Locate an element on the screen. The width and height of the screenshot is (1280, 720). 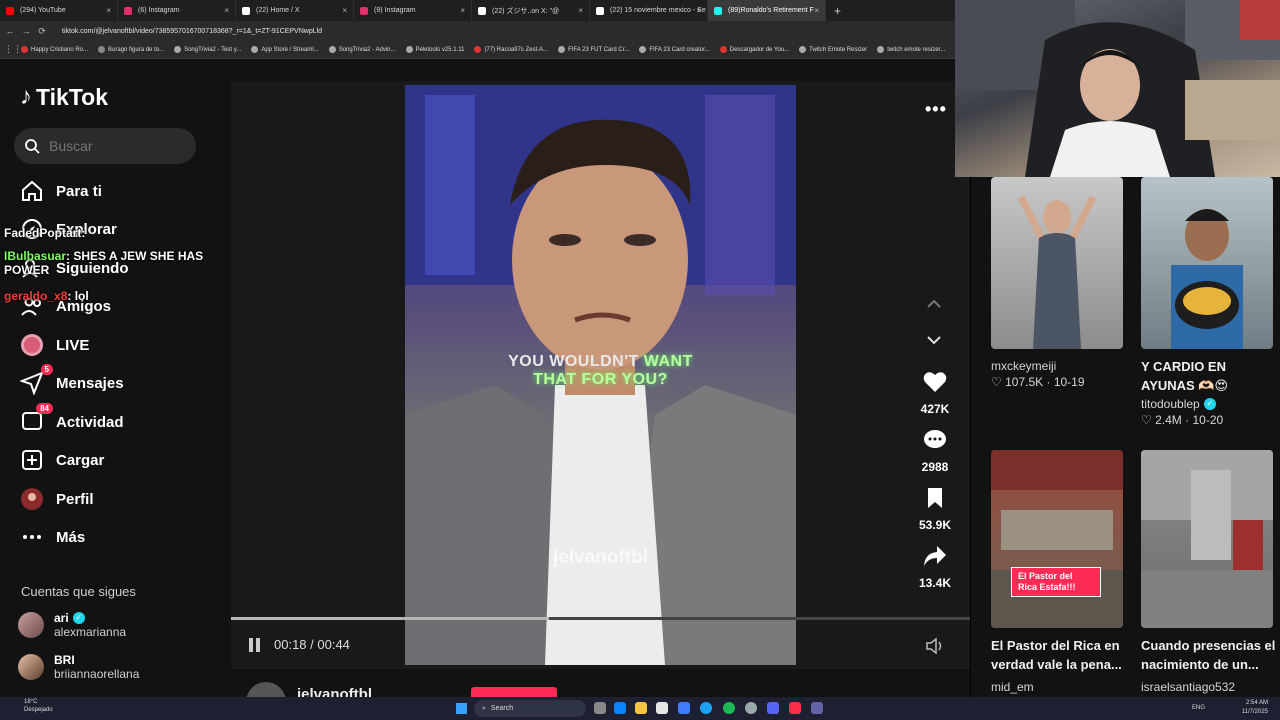
sidebar-item: 5 Mensajes is located at coordinates (72, 381).